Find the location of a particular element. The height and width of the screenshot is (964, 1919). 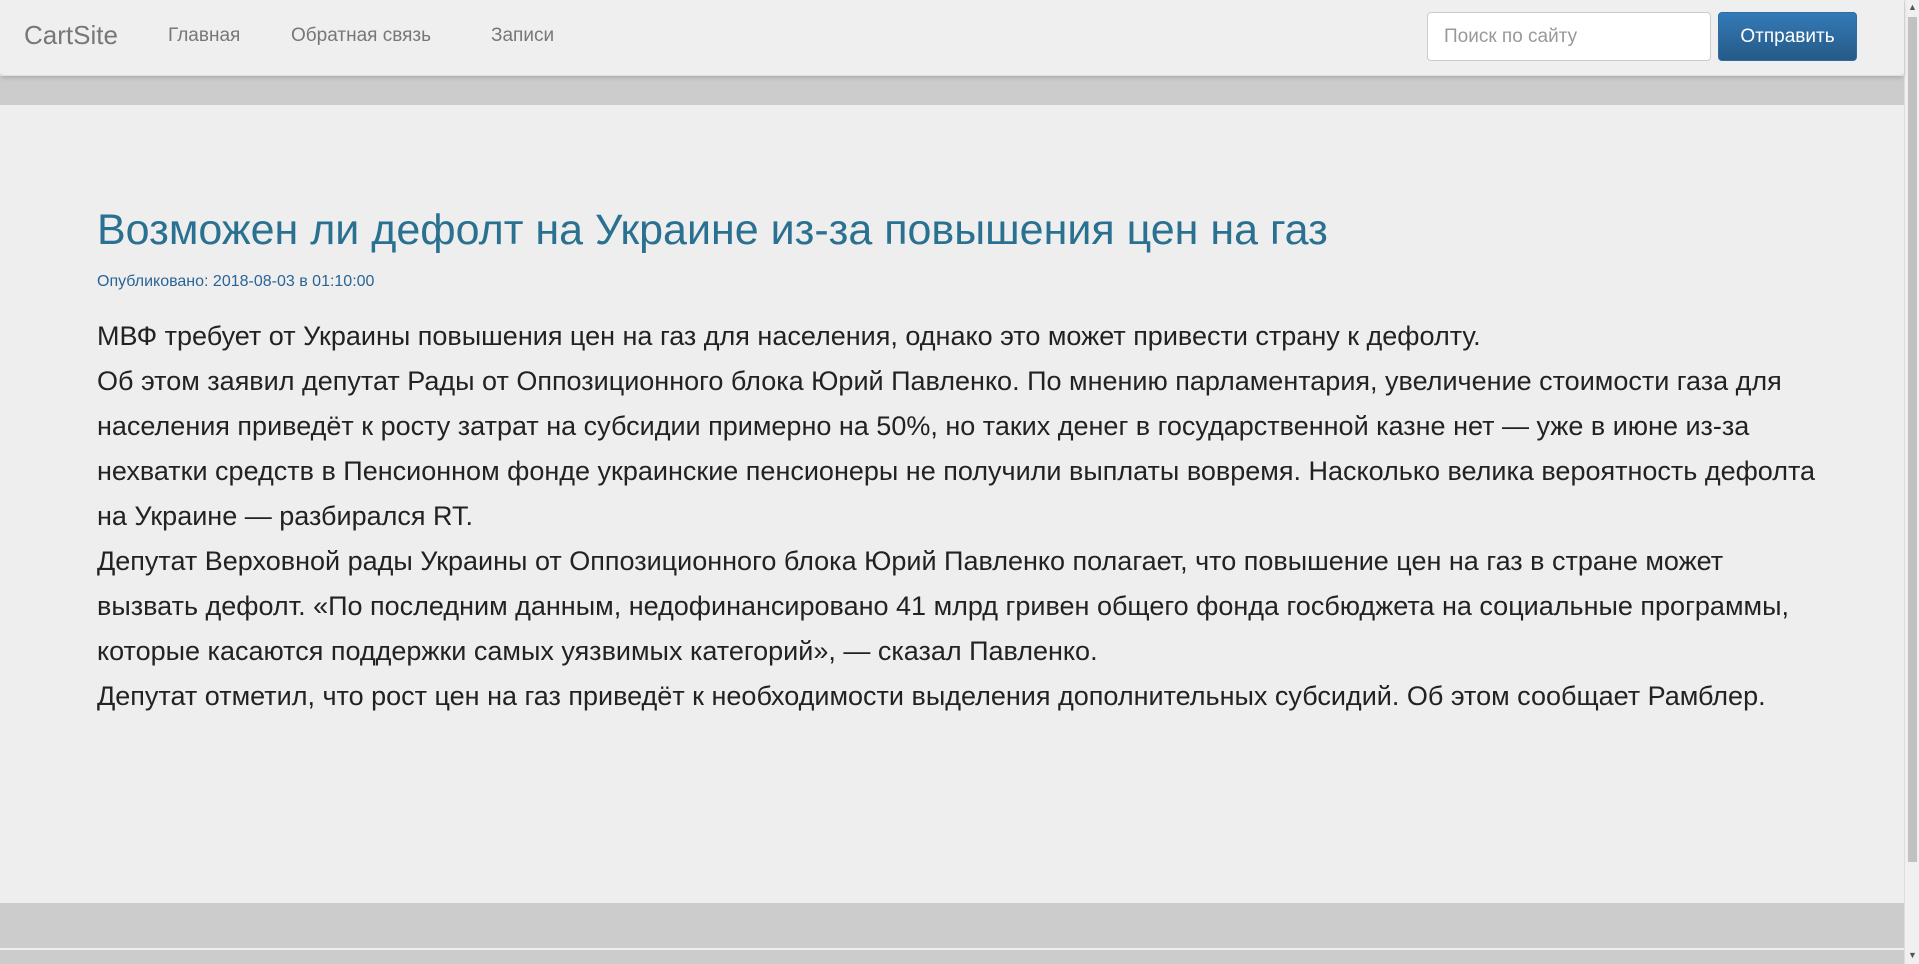

nav-home: Главная is located at coordinates (204, 36).